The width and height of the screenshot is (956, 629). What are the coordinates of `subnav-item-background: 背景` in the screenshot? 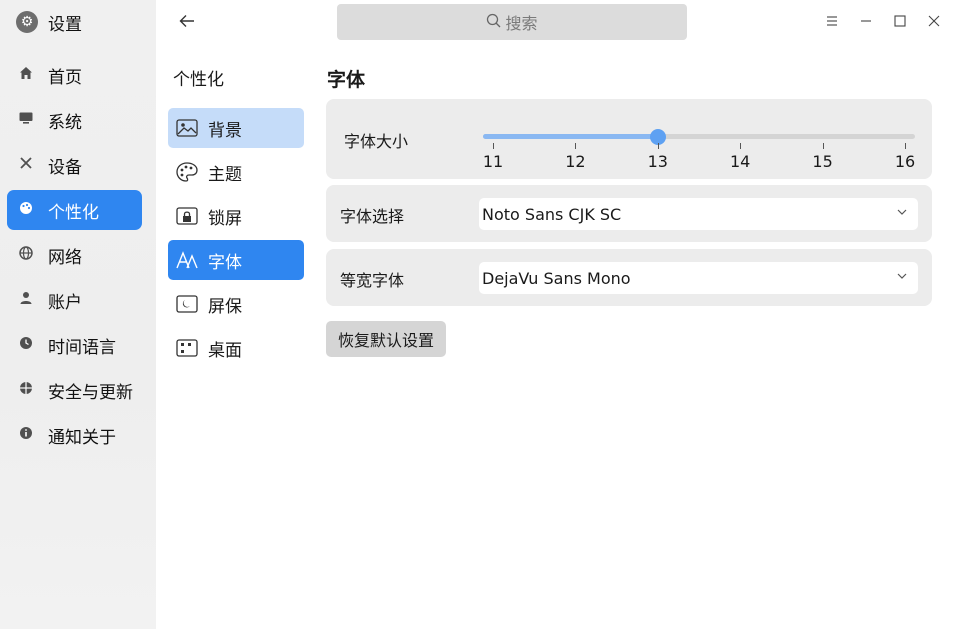 It's located at (236, 128).